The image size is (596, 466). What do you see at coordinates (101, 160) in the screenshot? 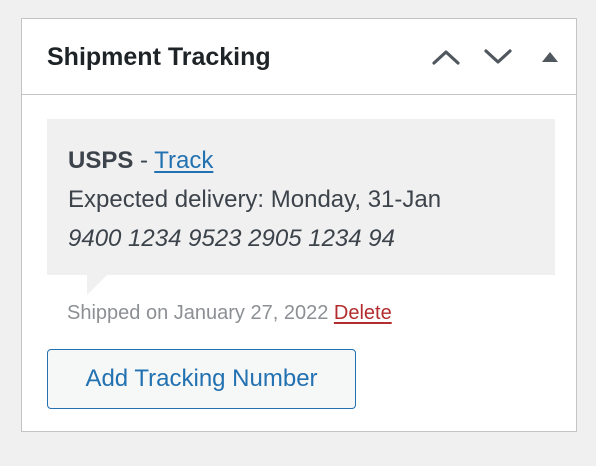
I see `provider-name: USPS` at bounding box center [101, 160].